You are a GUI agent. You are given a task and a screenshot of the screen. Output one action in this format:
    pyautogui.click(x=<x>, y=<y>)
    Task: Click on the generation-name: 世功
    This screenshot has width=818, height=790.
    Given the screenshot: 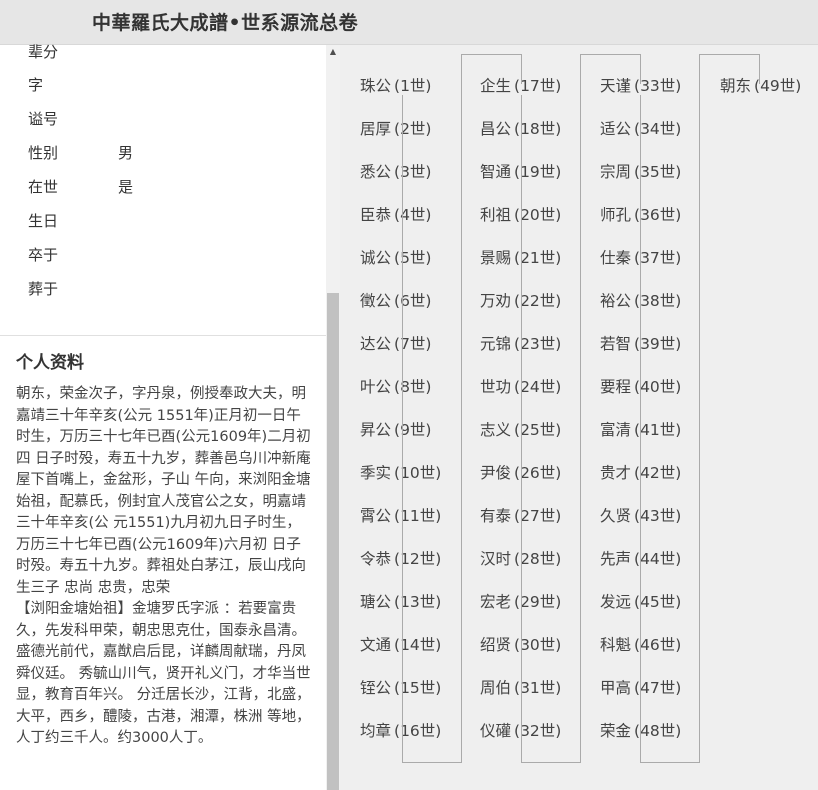 What is the action you would take?
    pyautogui.click(x=495, y=387)
    